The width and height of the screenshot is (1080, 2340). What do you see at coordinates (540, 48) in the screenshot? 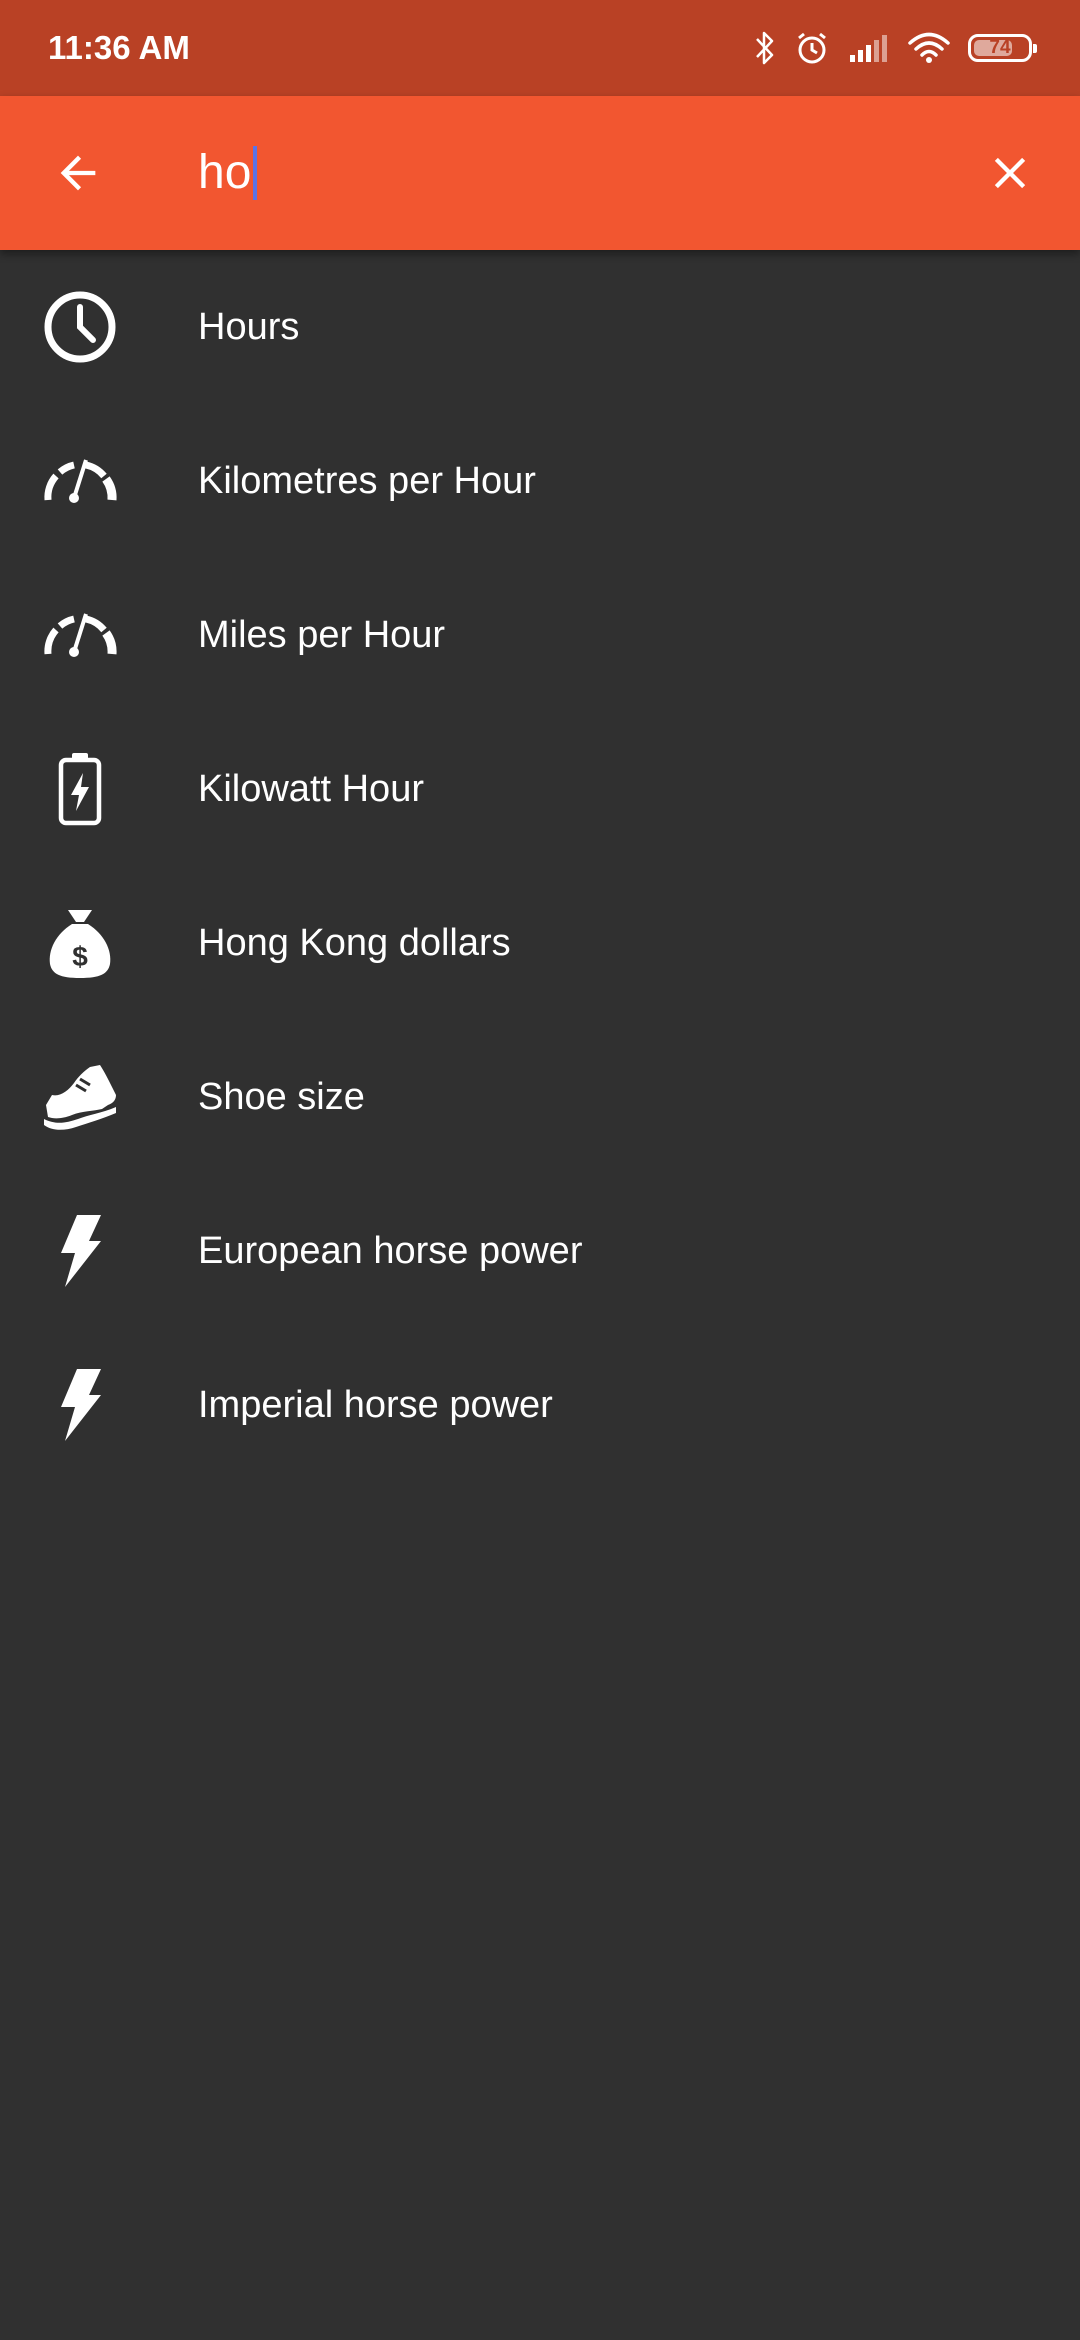
I see `status-bar: 11:36 AM 74` at bounding box center [540, 48].